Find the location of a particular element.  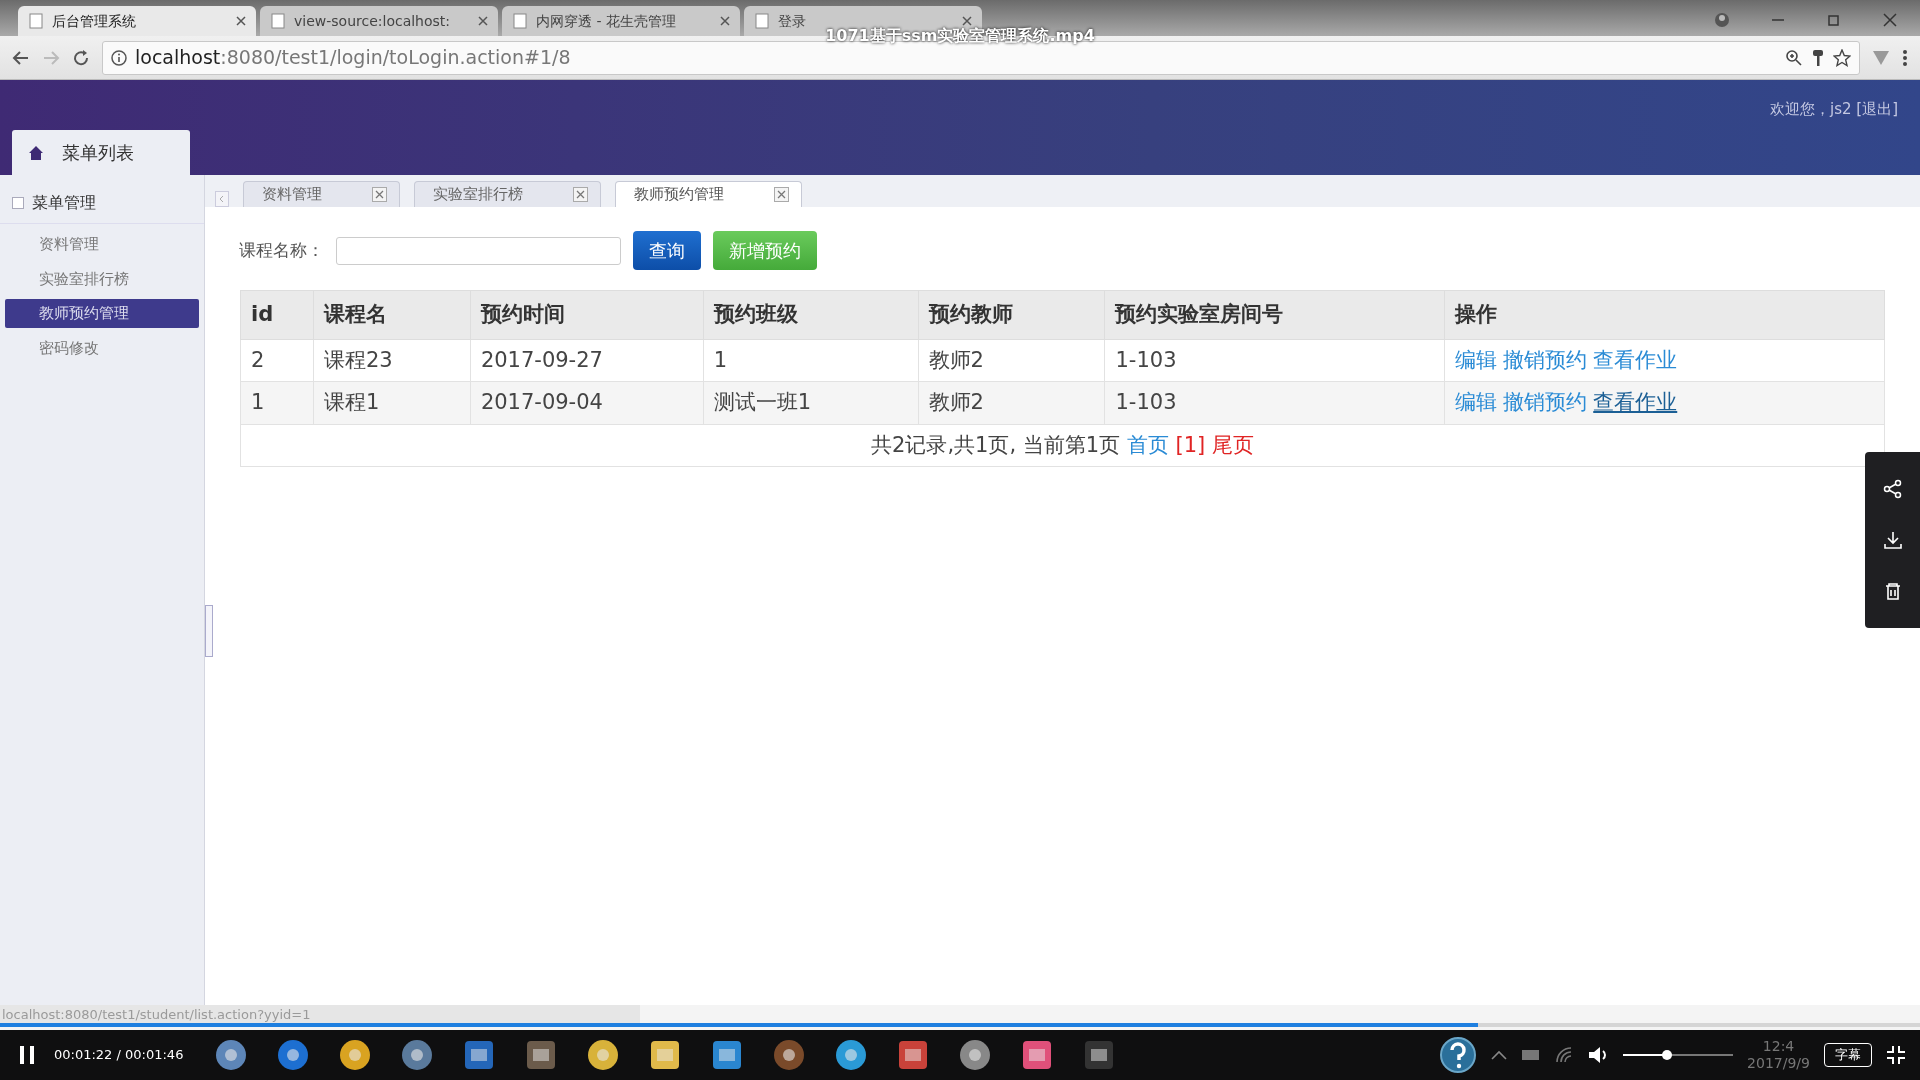

menu-item: 密码修改 is located at coordinates (102, 347).